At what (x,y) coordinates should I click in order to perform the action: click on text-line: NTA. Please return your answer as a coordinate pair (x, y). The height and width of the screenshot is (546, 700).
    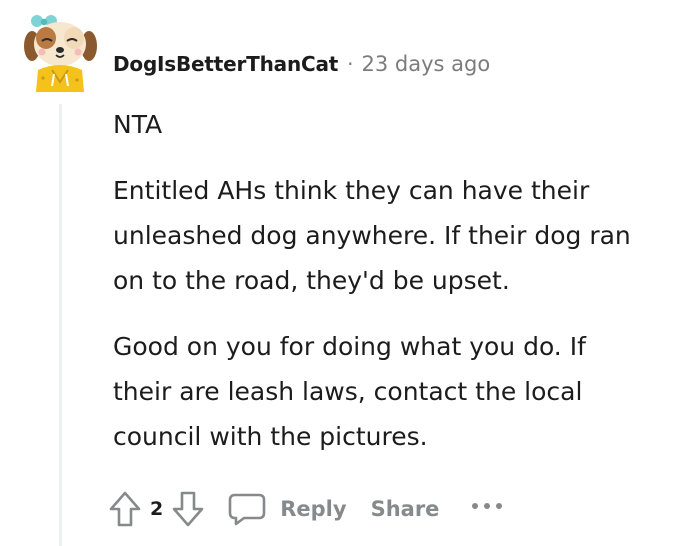
    Looking at the image, I should click on (138, 124).